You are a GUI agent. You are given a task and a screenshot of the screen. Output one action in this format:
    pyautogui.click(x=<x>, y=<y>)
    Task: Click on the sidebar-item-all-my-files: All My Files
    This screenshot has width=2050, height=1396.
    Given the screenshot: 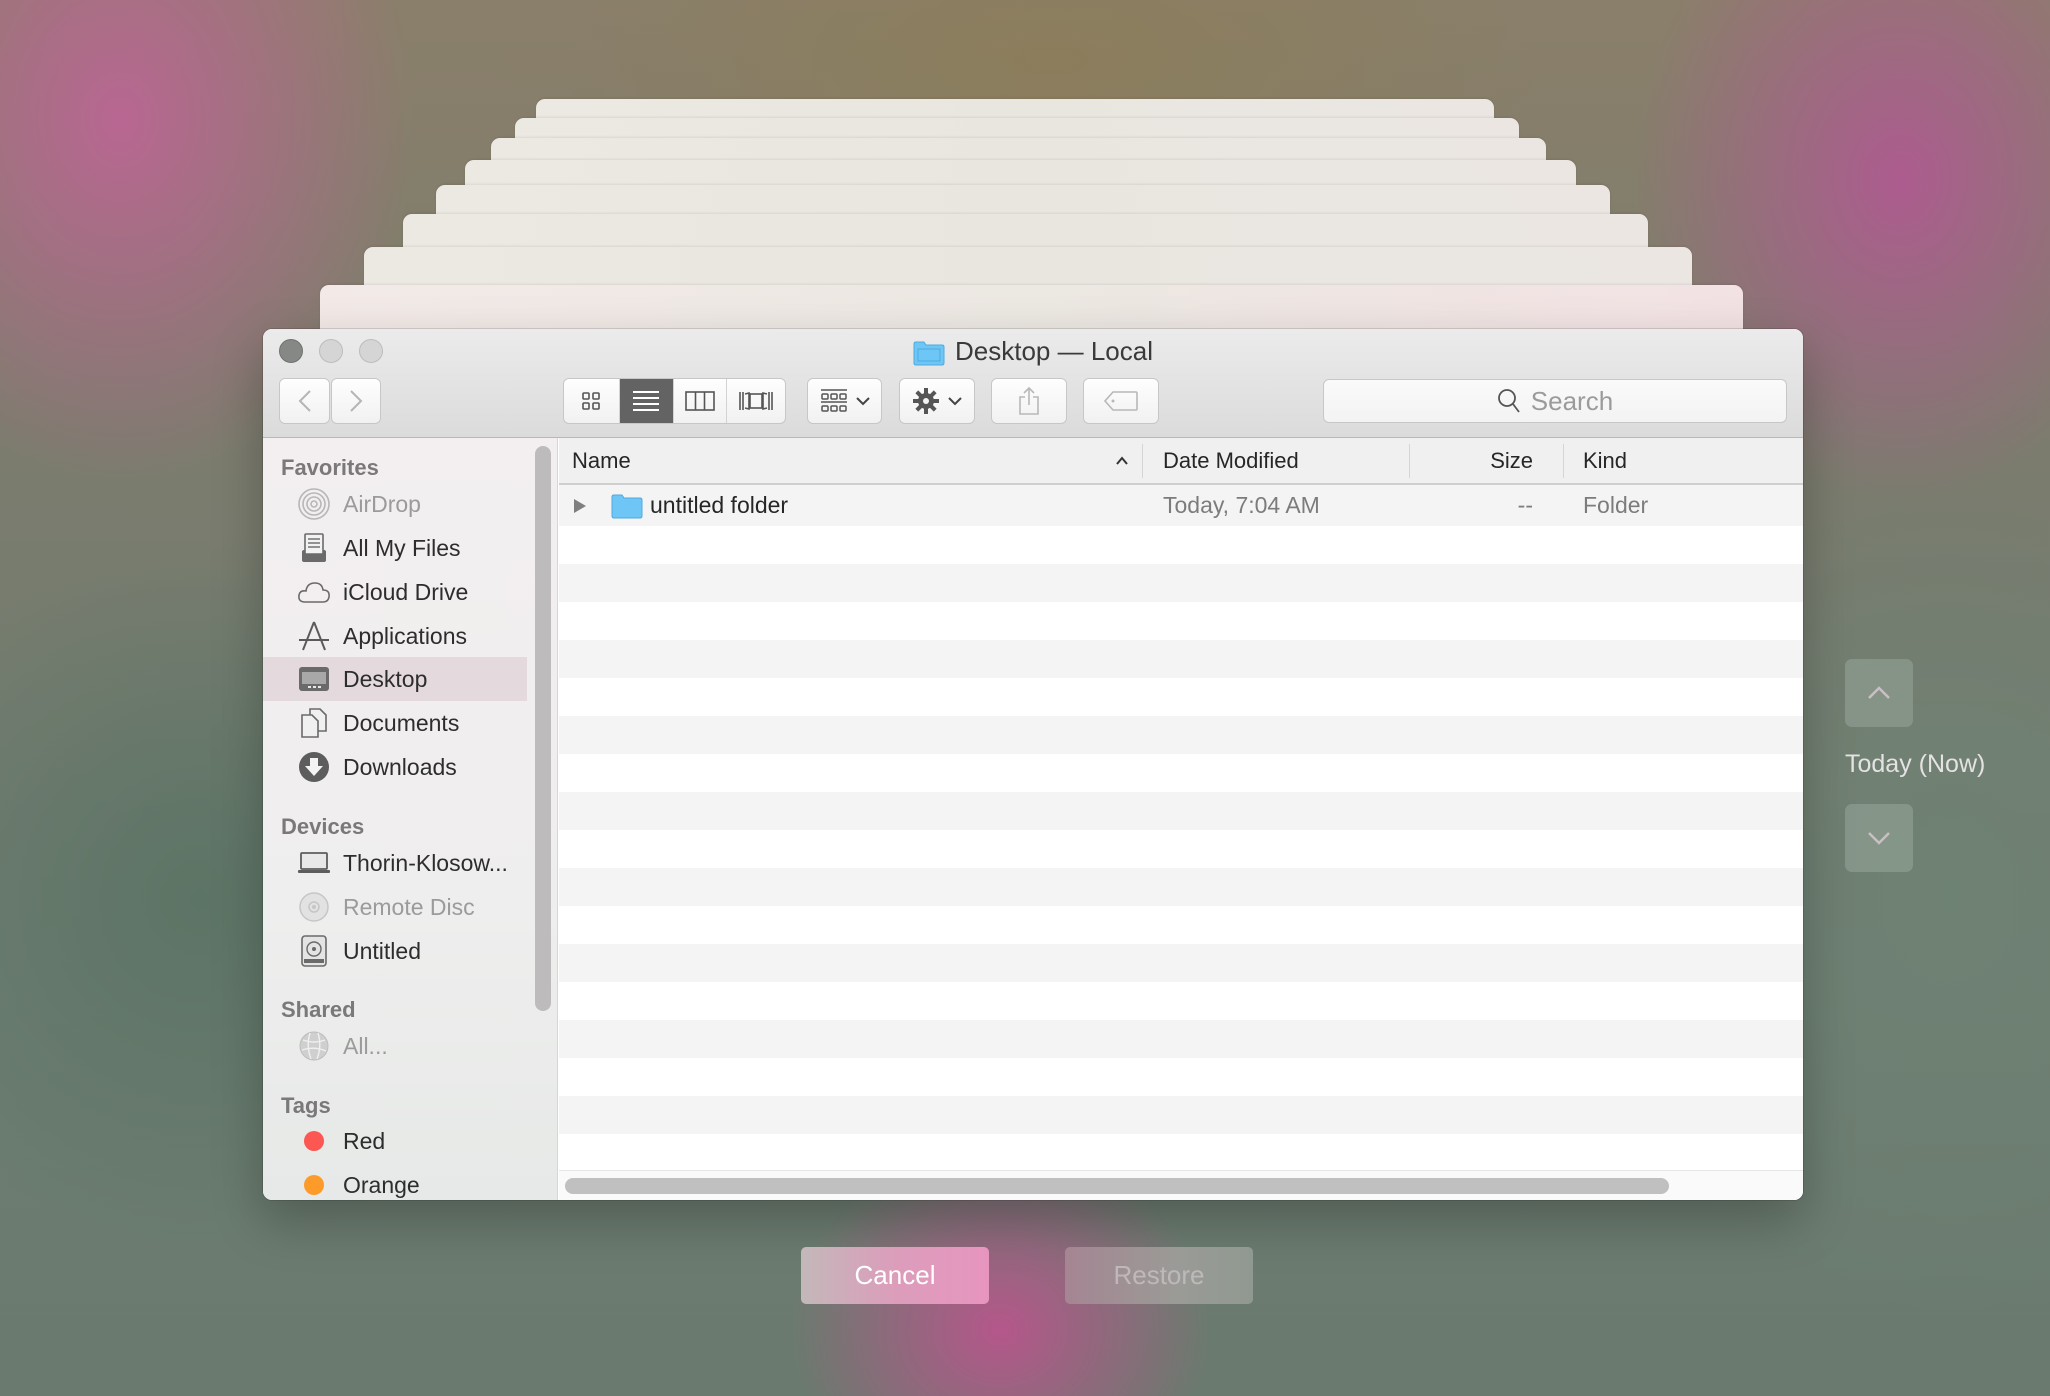 What is the action you would take?
    pyautogui.click(x=395, y=548)
    